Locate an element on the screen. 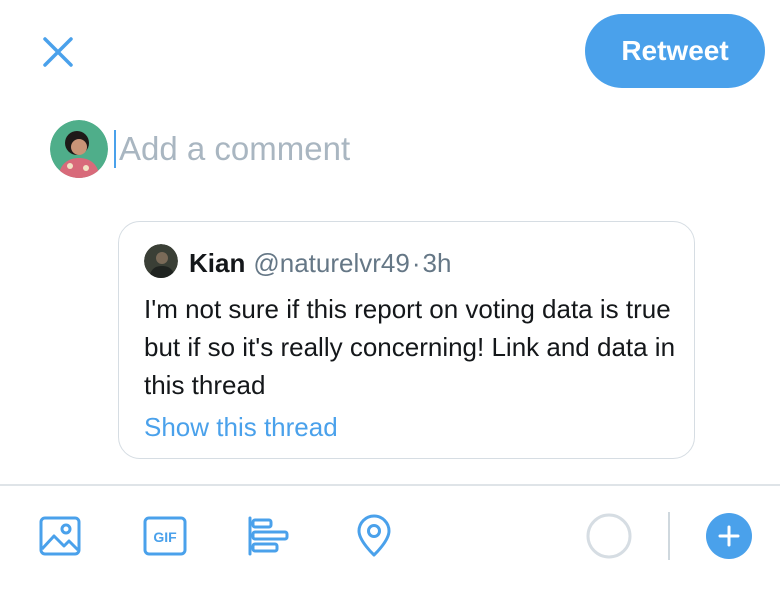 The image size is (780, 591). character-counter is located at coordinates (609, 536).